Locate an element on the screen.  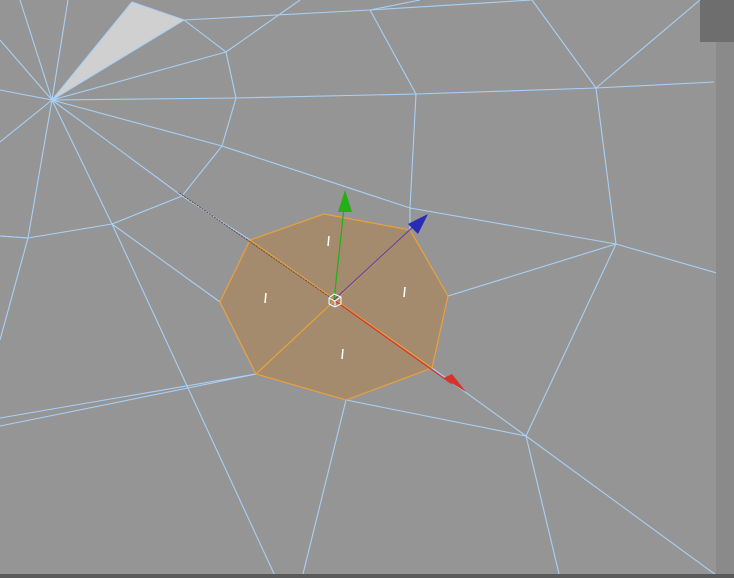
viewport-border-bottom is located at coordinates (367, 576).